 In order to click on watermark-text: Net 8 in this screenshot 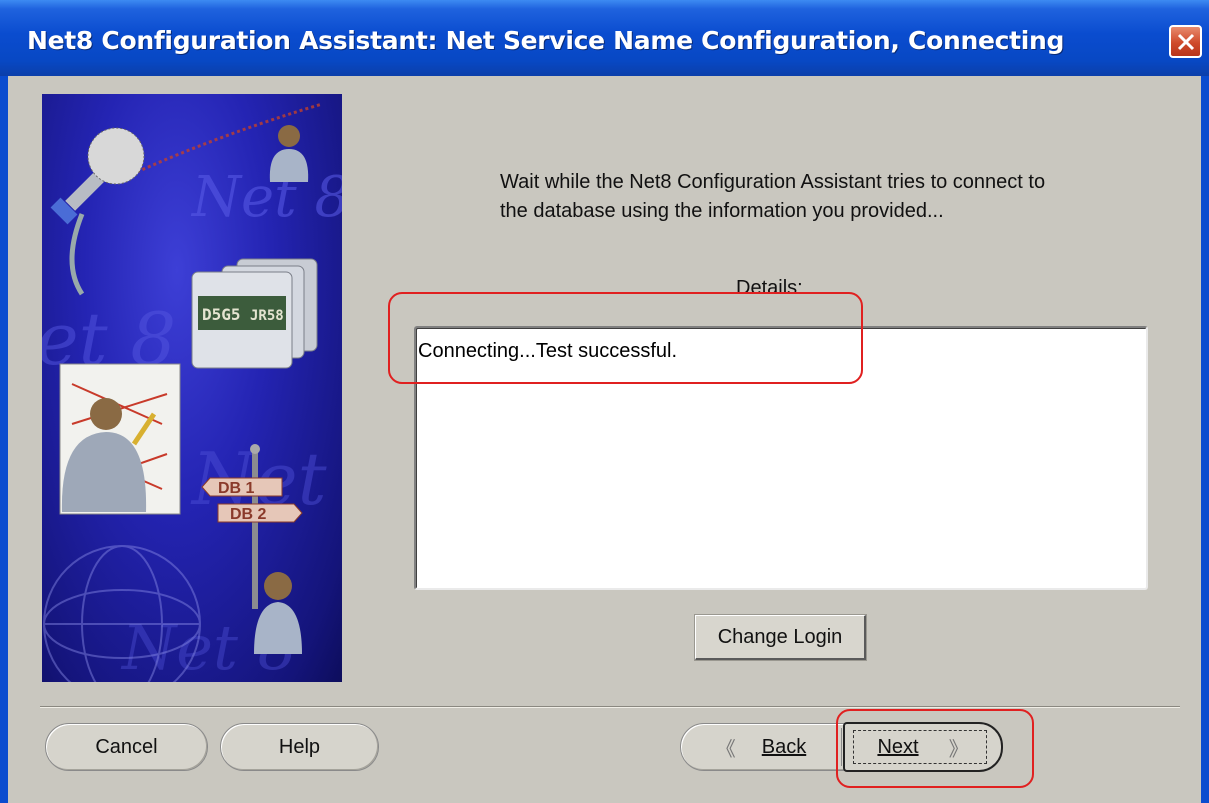, I will do `click(266, 197)`.